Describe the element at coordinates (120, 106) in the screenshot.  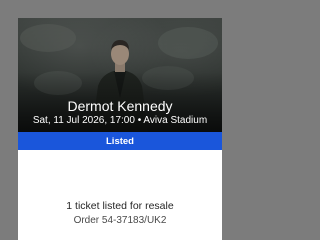
I see `artist-name: Dermot Kennedy` at that location.